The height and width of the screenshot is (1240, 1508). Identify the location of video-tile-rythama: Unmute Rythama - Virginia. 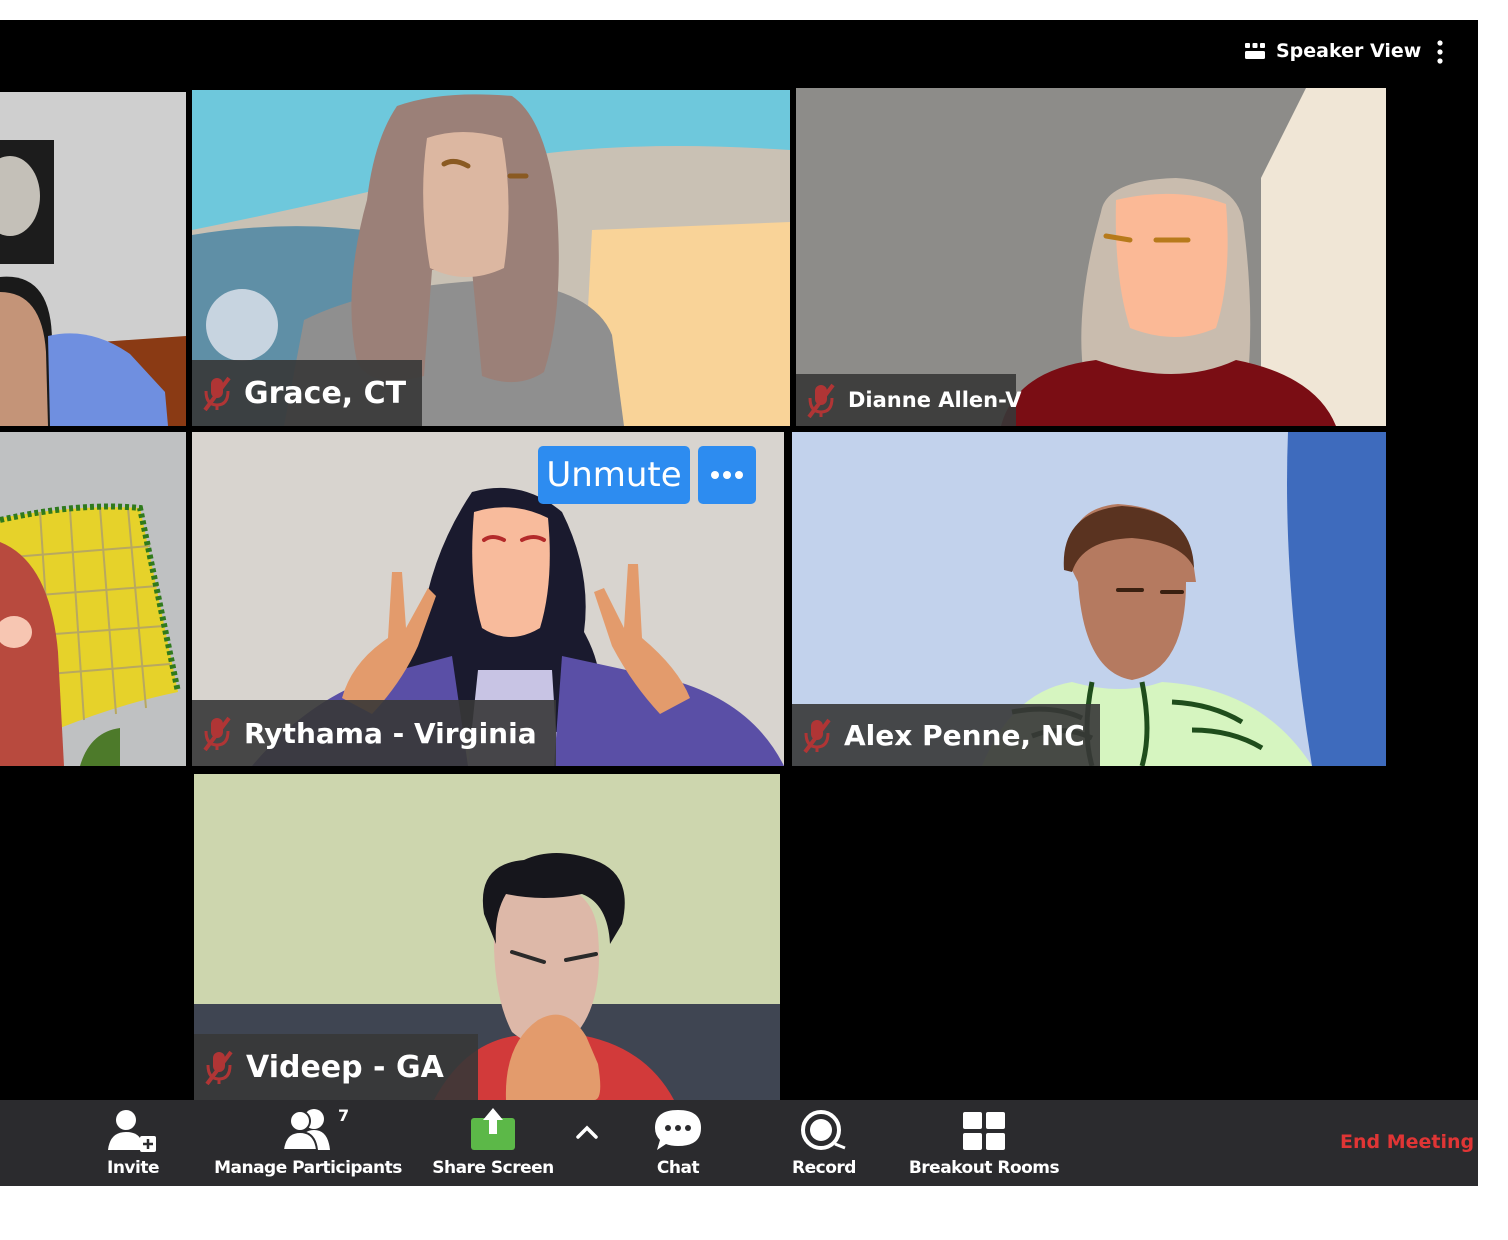
(488, 599).